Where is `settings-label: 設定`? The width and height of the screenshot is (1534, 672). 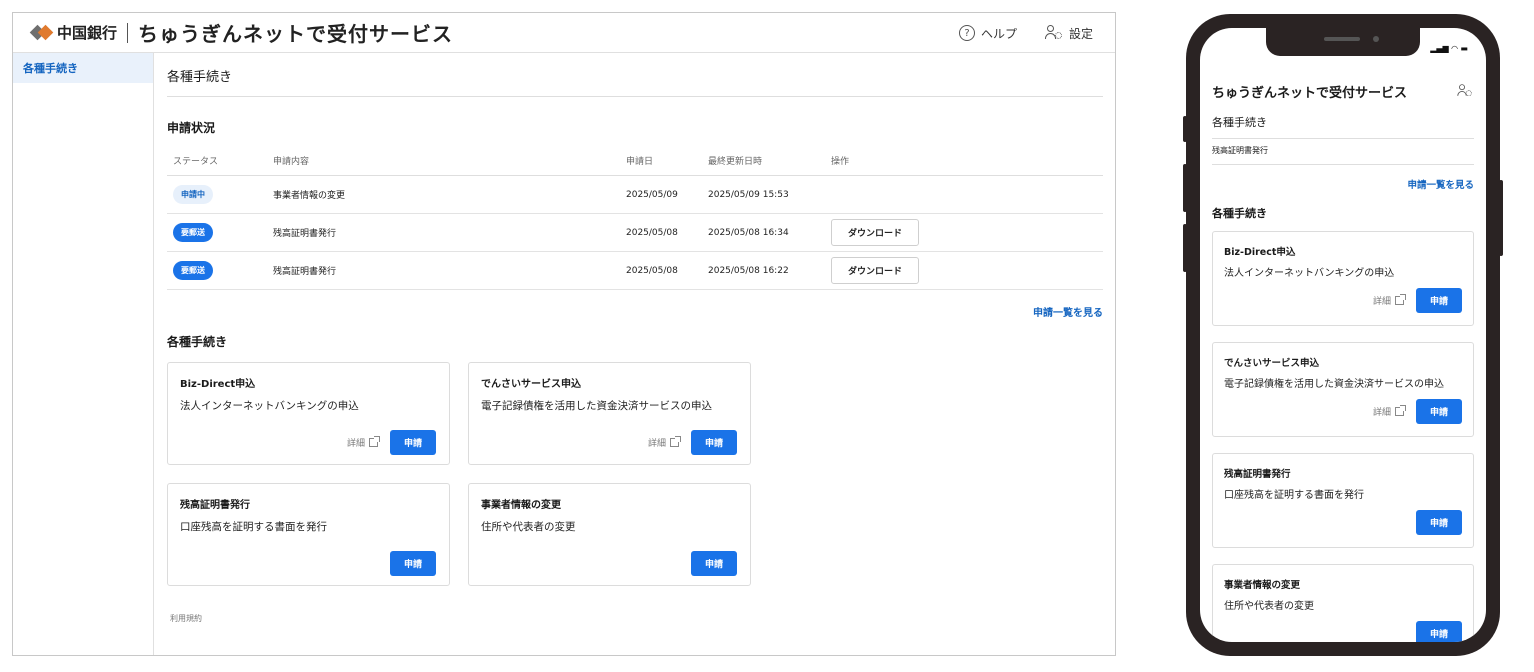 settings-label: 設定 is located at coordinates (1080, 33).